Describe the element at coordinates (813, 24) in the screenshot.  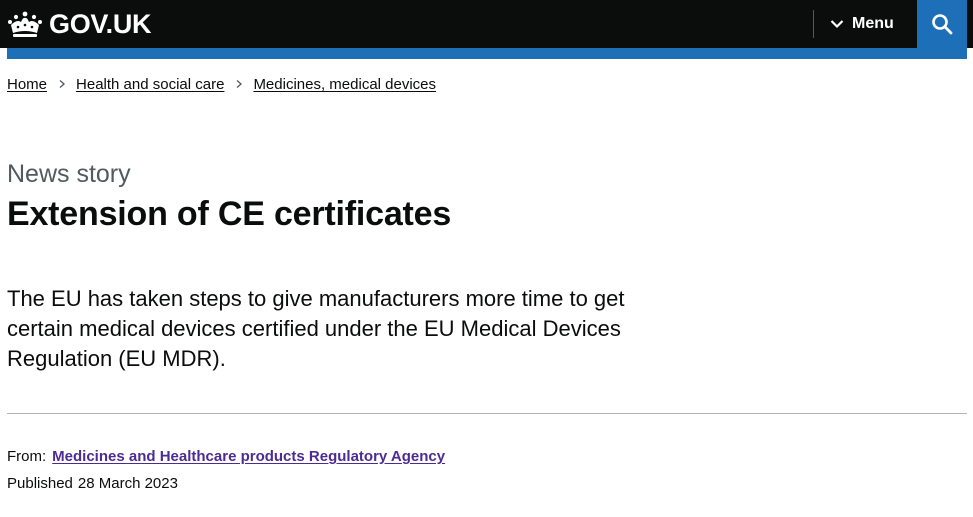
I see `header-divider` at that location.